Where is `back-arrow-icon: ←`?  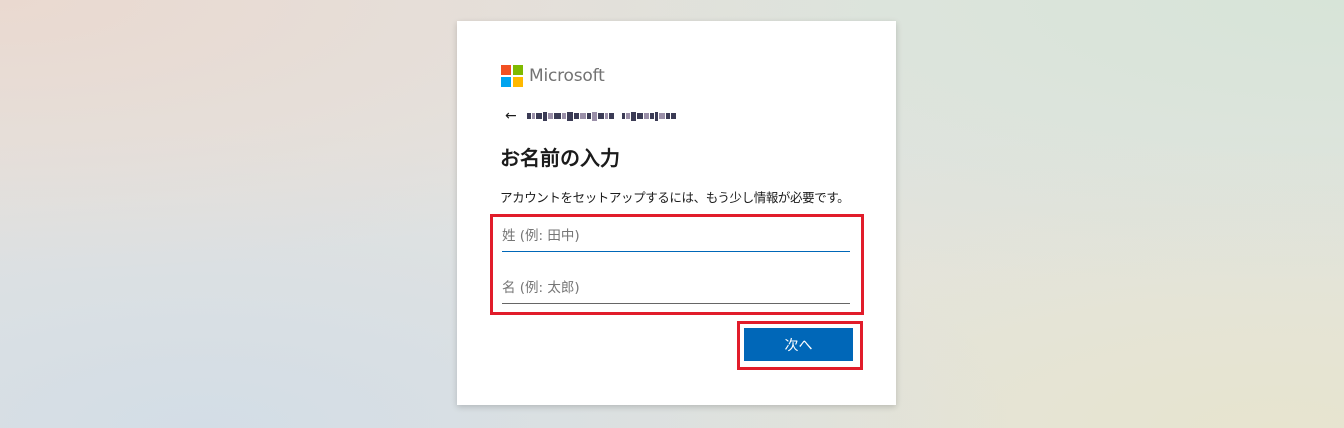
back-arrow-icon: ← is located at coordinates (511, 116).